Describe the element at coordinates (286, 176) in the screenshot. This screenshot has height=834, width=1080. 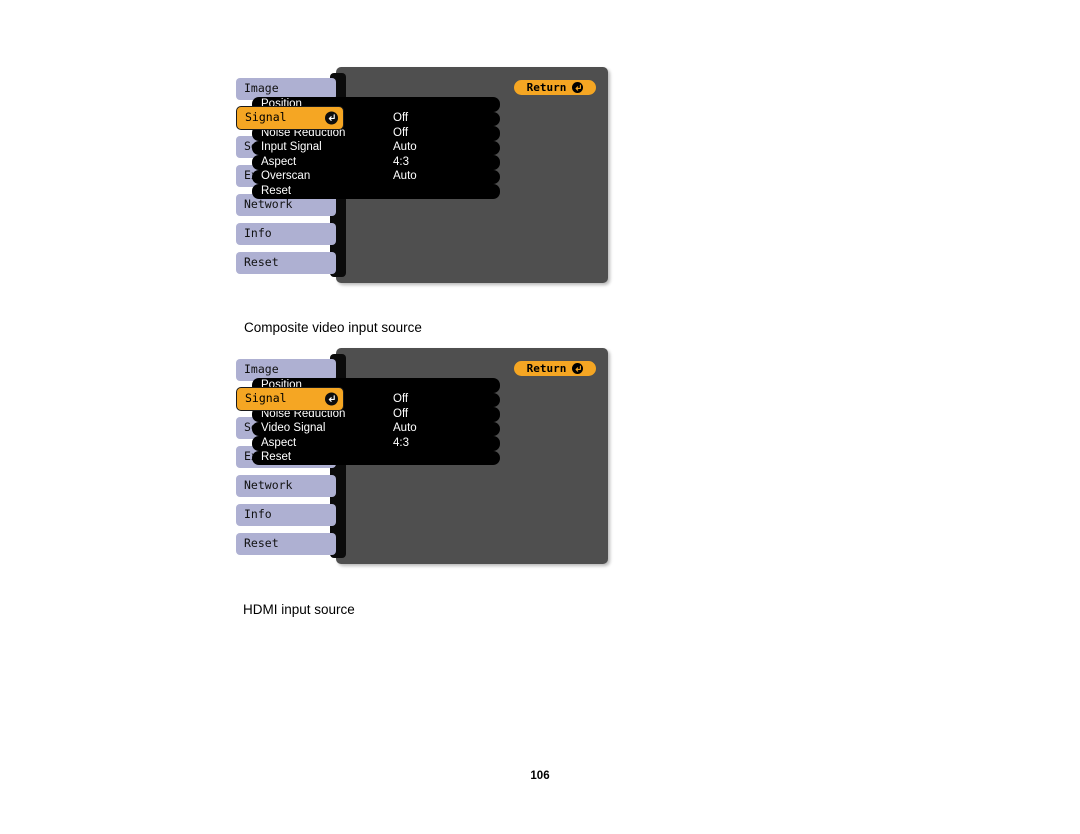
I see `menu-item-label: Overscan` at that location.